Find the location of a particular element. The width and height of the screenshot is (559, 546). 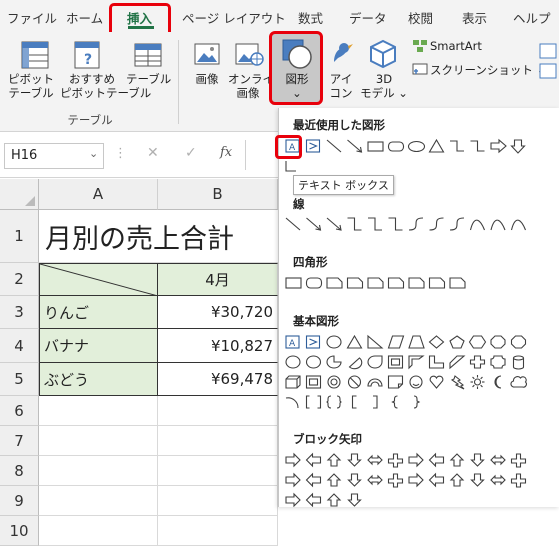

shape-elbow2-icon is located at coordinates (477, 146).